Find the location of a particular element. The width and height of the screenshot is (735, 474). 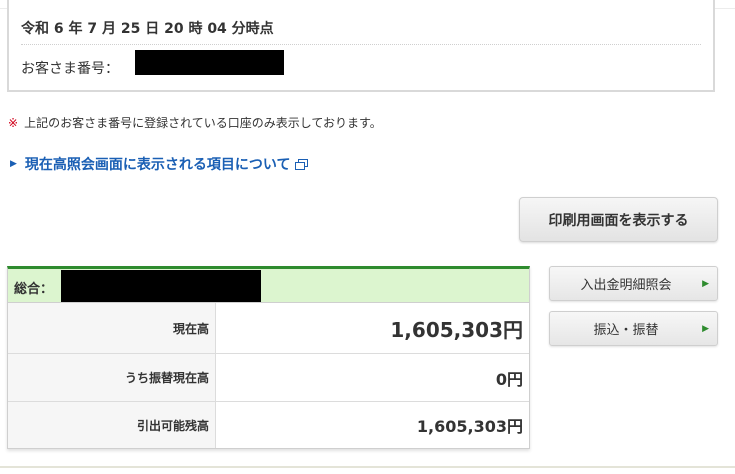

as-of-datetime: 令和 6 年 7 月 25 日 20 時 04 分時点 is located at coordinates (147, 29).